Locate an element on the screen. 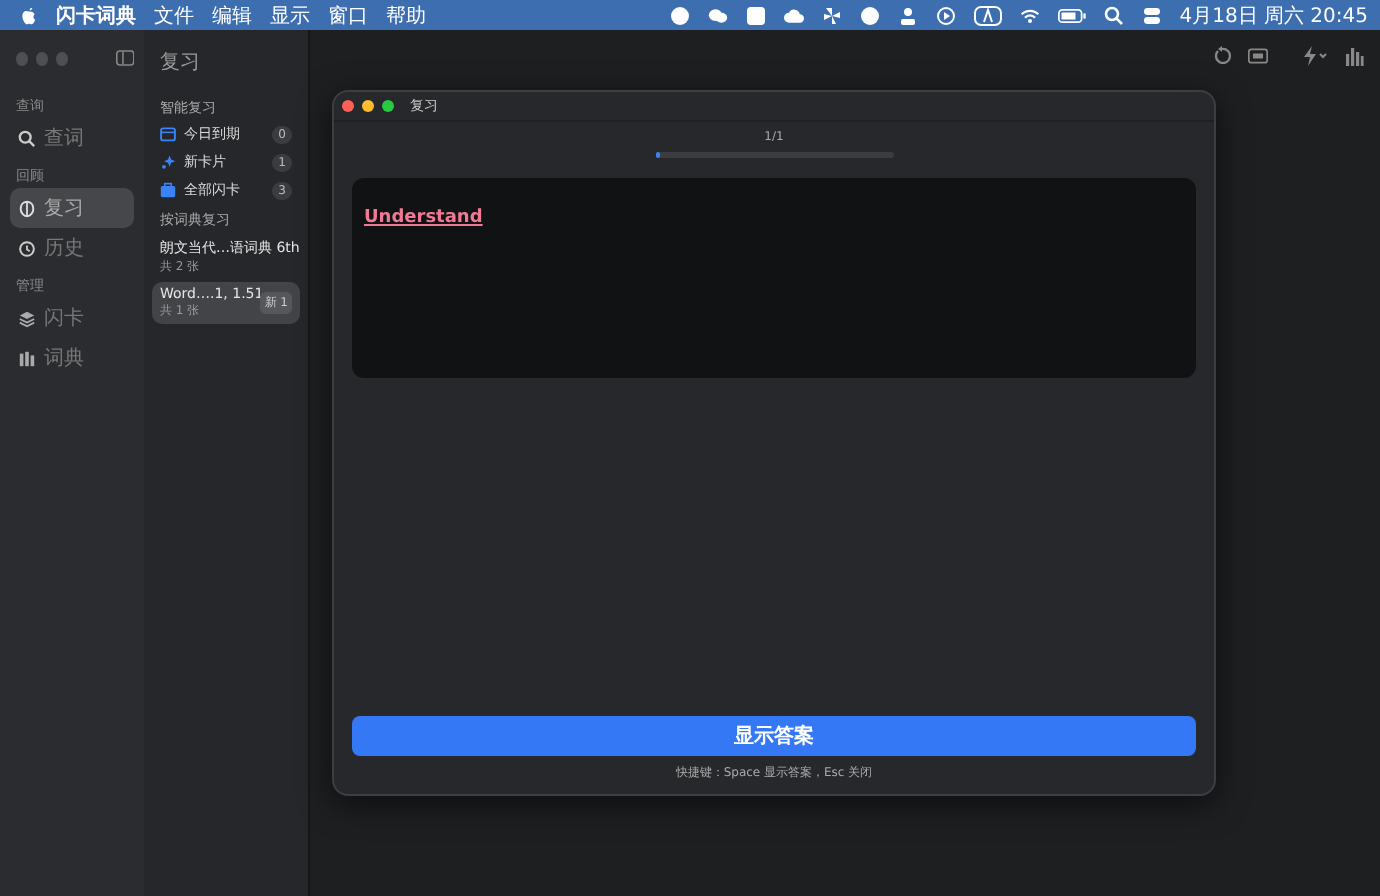 This screenshot has height=896, width=1380. card-word: Understand is located at coordinates (423, 218).